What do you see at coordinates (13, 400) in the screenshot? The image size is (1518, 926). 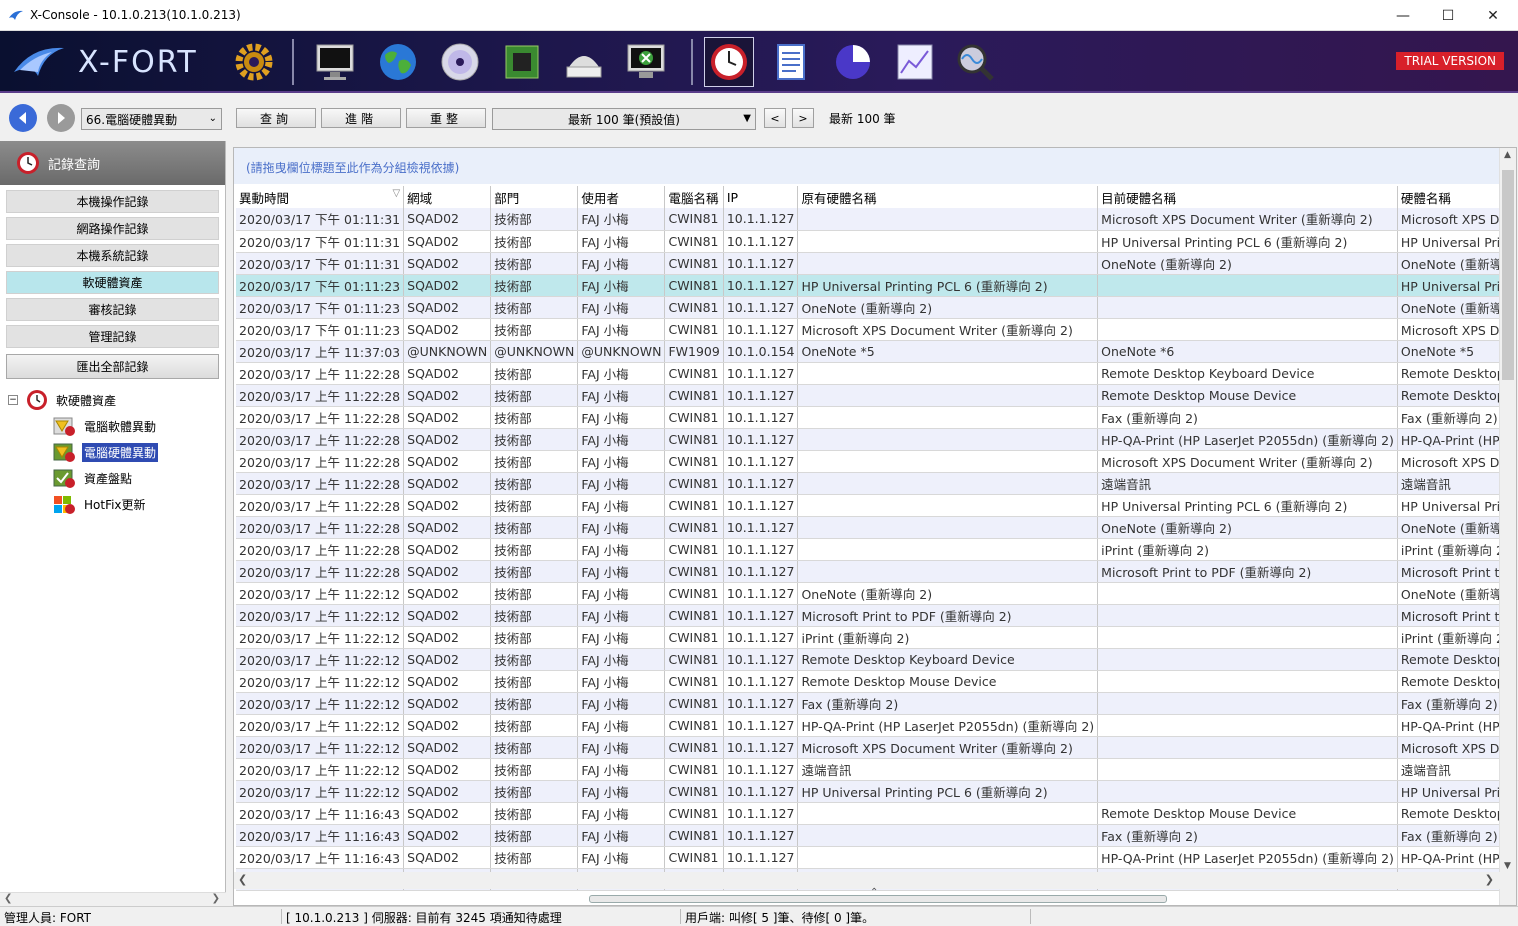 I see `collapse-icon: −` at bounding box center [13, 400].